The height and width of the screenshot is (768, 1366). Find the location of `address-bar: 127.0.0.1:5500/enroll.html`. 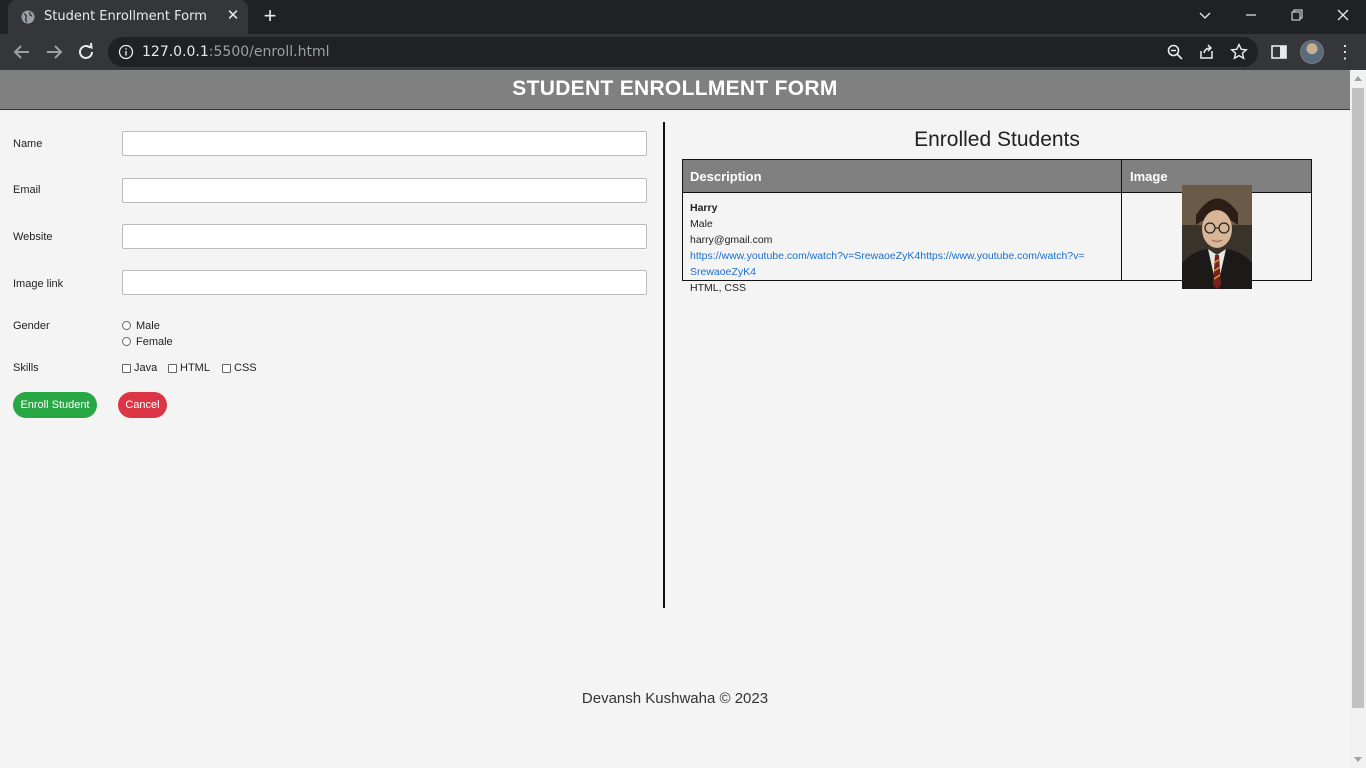

address-bar: 127.0.0.1:5500/enroll.html is located at coordinates (683, 52).